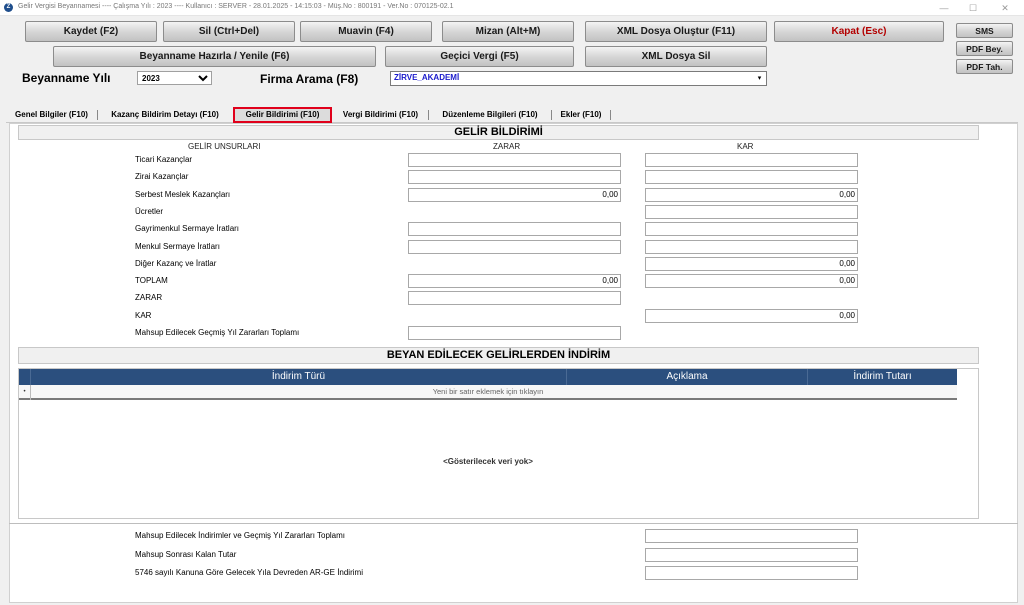 The width and height of the screenshot is (1024, 605). What do you see at coordinates (759, 78) in the screenshot?
I see `chevron-down-icon: ▾` at bounding box center [759, 78].